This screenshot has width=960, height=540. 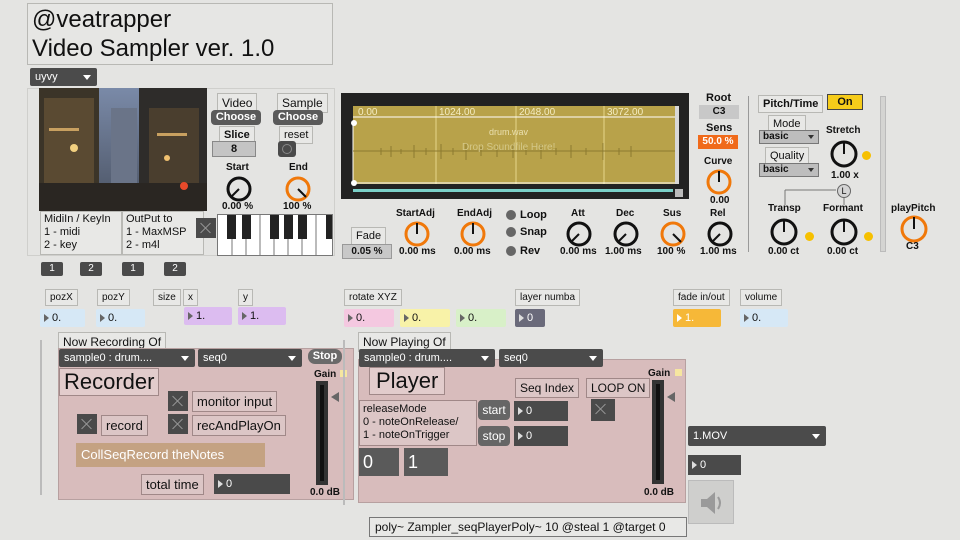 I want to click on output-button-2: 2, so click(x=175, y=269).